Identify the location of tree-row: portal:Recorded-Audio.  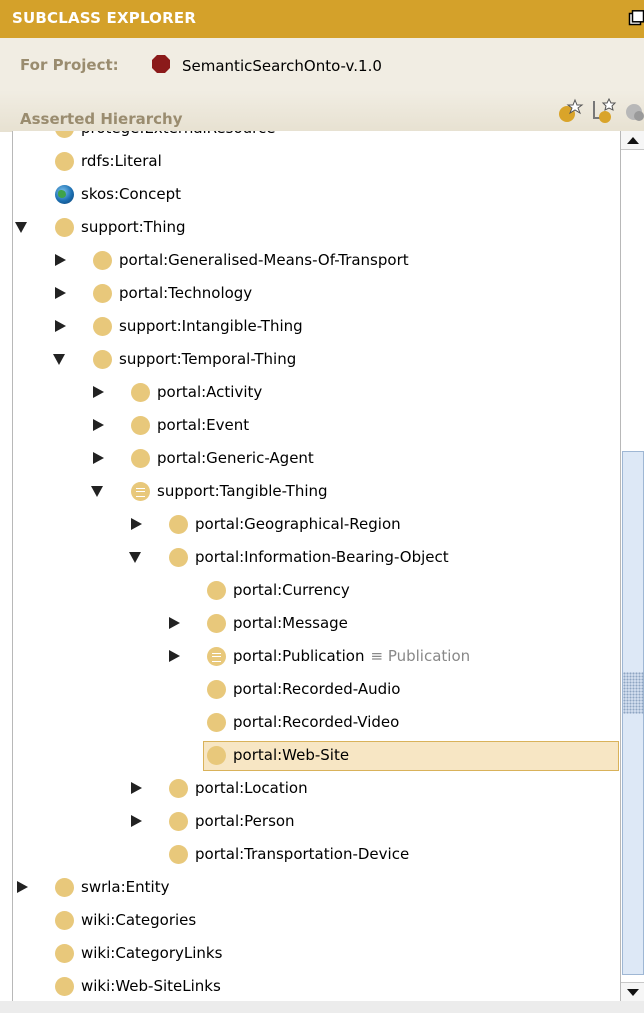
(317, 689).